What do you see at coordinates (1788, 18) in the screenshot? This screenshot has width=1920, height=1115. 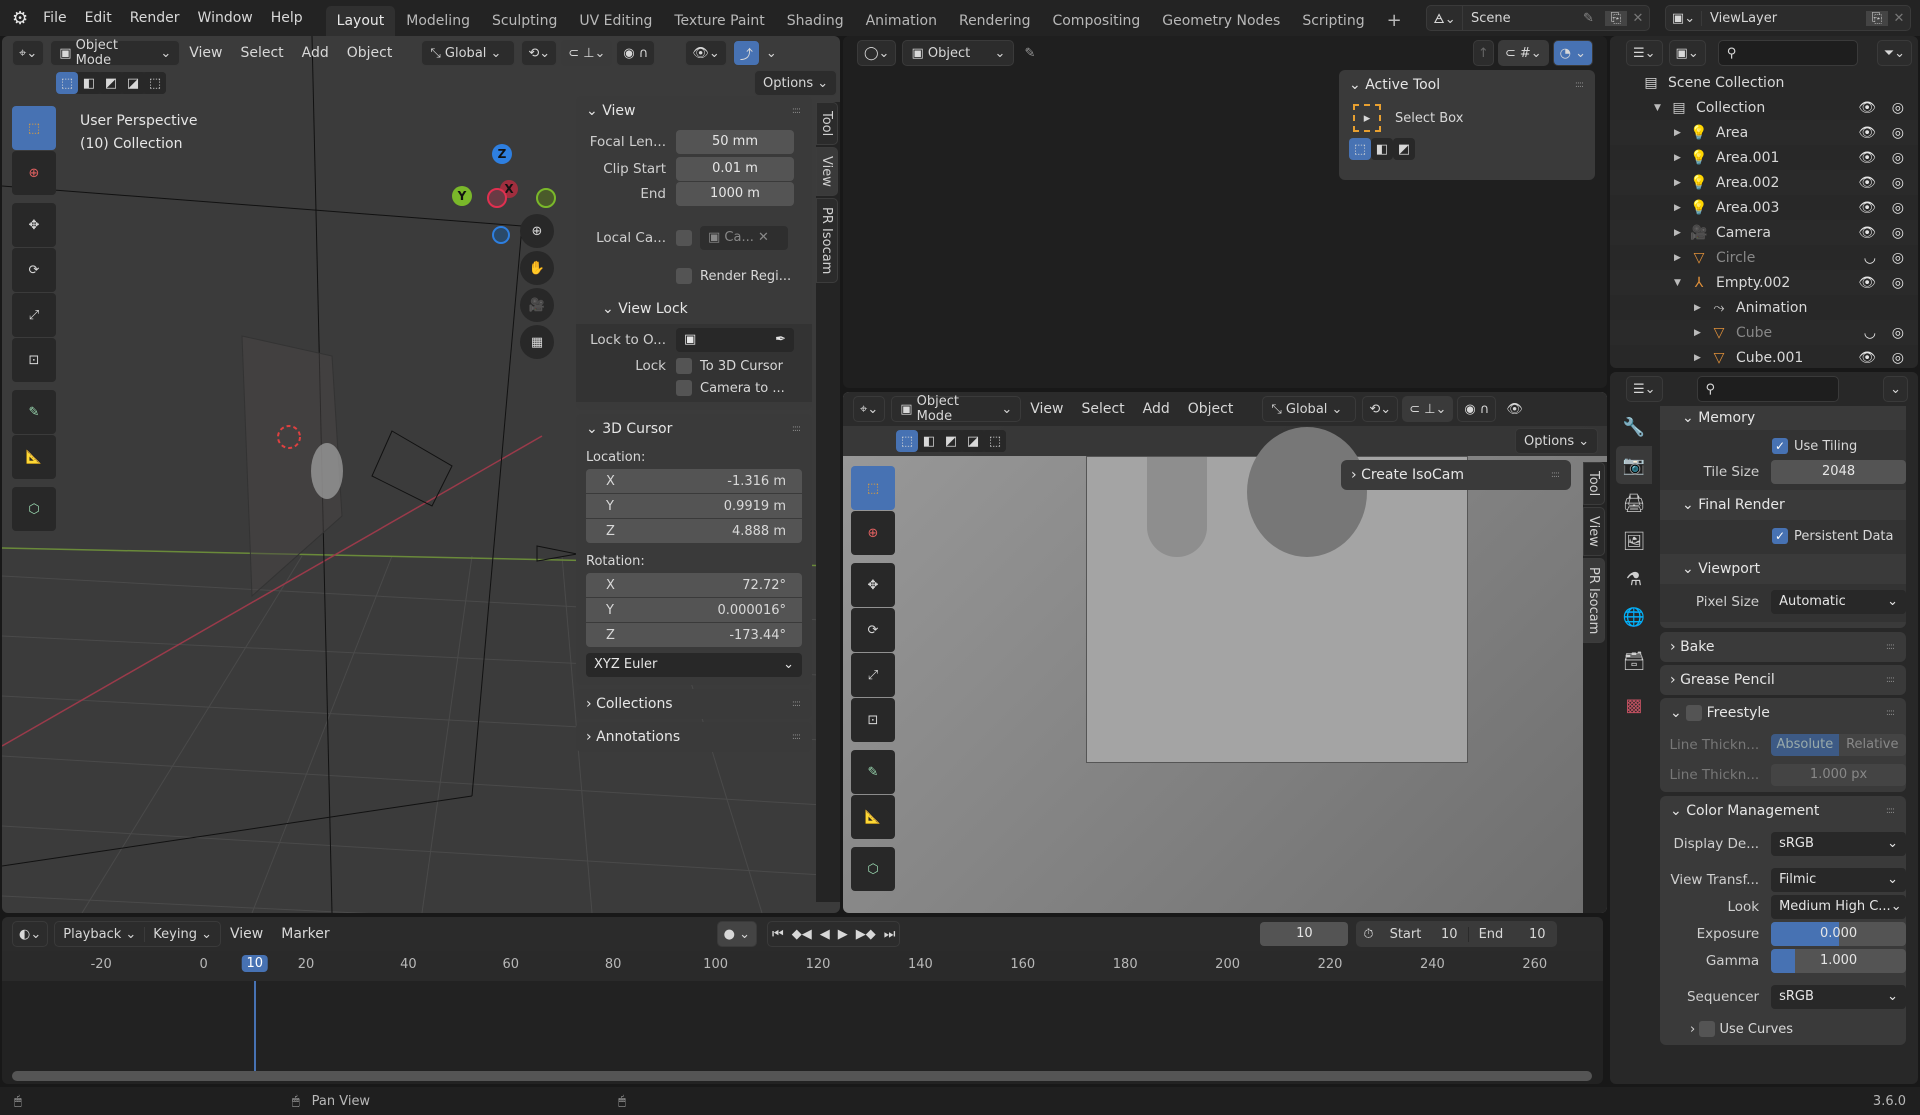 I see `view-layer-selector: ▣⌄ ViewLayer ⎘ ✕` at bounding box center [1788, 18].